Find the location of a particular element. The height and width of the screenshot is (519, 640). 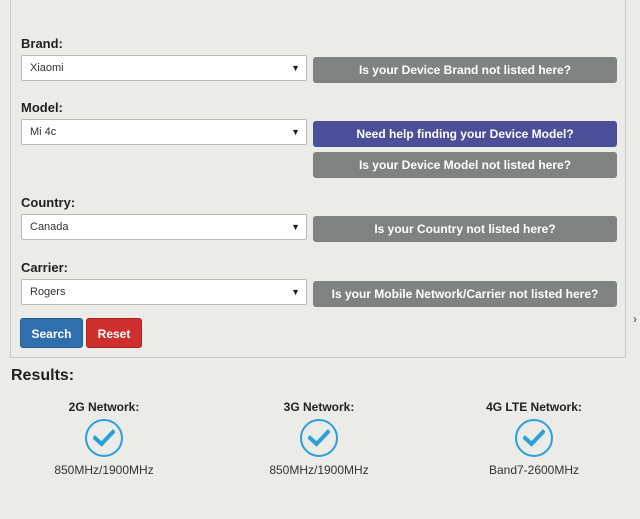

result-2g: 2G Network: 850MHz/1900MHz is located at coordinates (104, 438).